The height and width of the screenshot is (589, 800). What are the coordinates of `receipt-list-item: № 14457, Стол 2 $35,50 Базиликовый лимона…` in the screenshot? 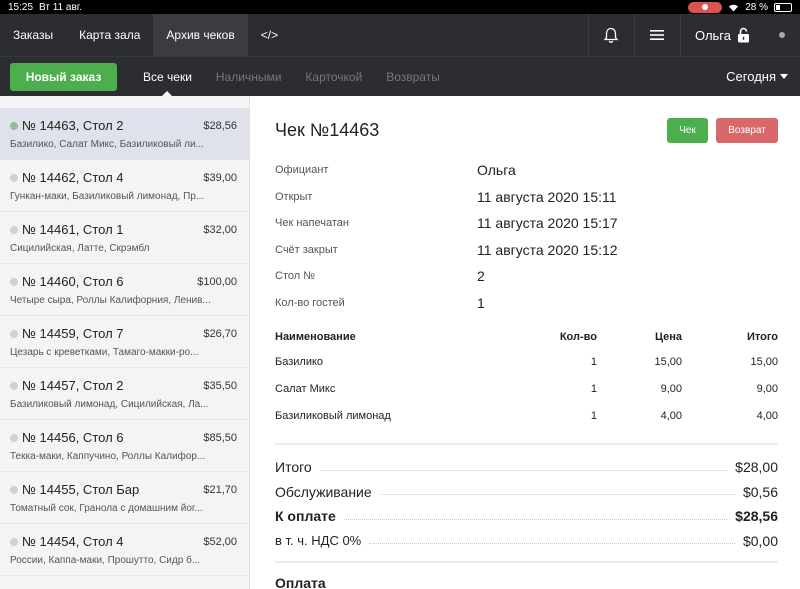 It's located at (124, 394).